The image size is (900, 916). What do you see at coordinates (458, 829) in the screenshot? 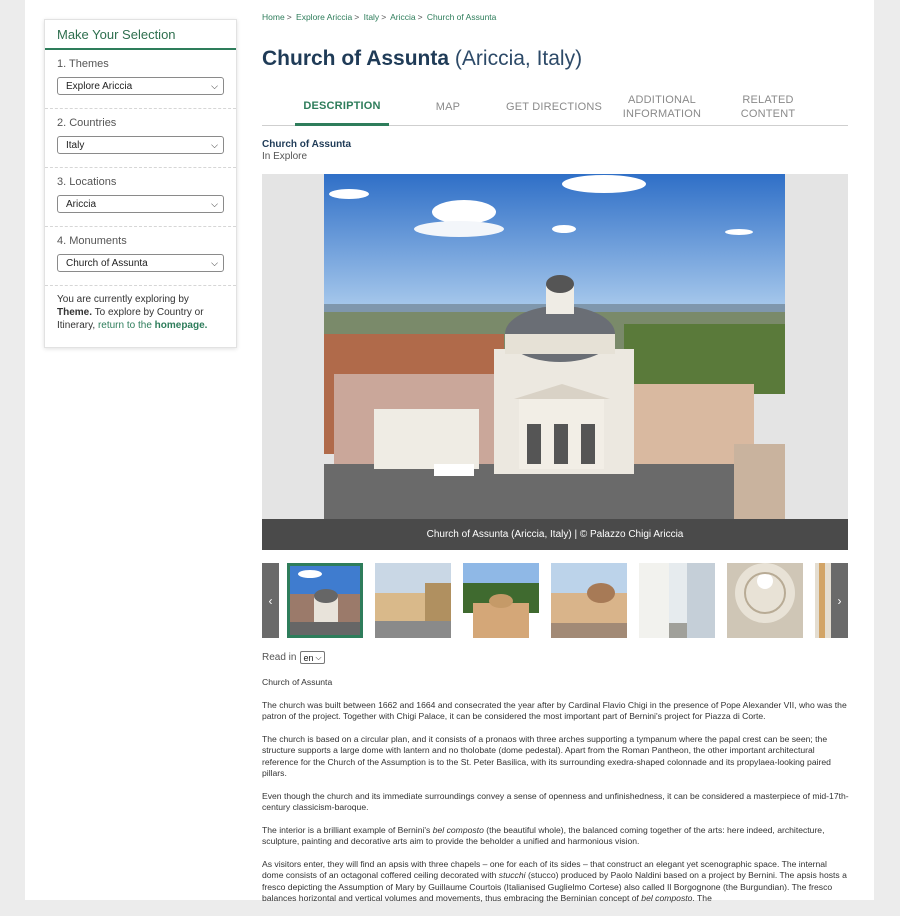
I see `p4-italic: bel composto` at bounding box center [458, 829].